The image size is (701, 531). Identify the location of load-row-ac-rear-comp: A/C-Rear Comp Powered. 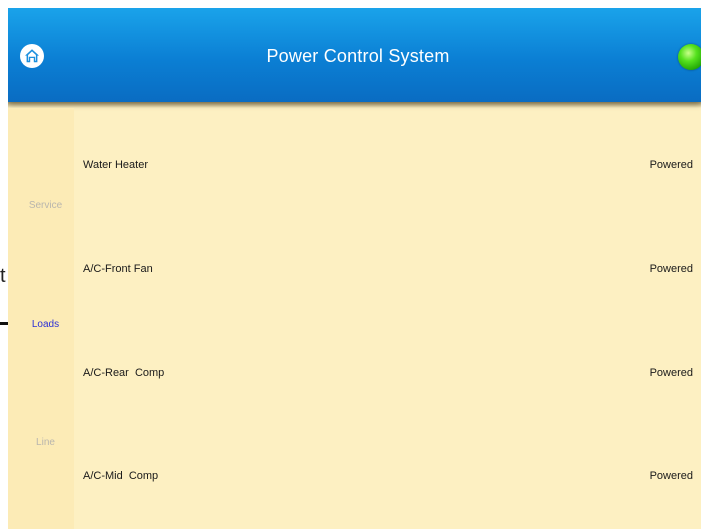
(392, 377).